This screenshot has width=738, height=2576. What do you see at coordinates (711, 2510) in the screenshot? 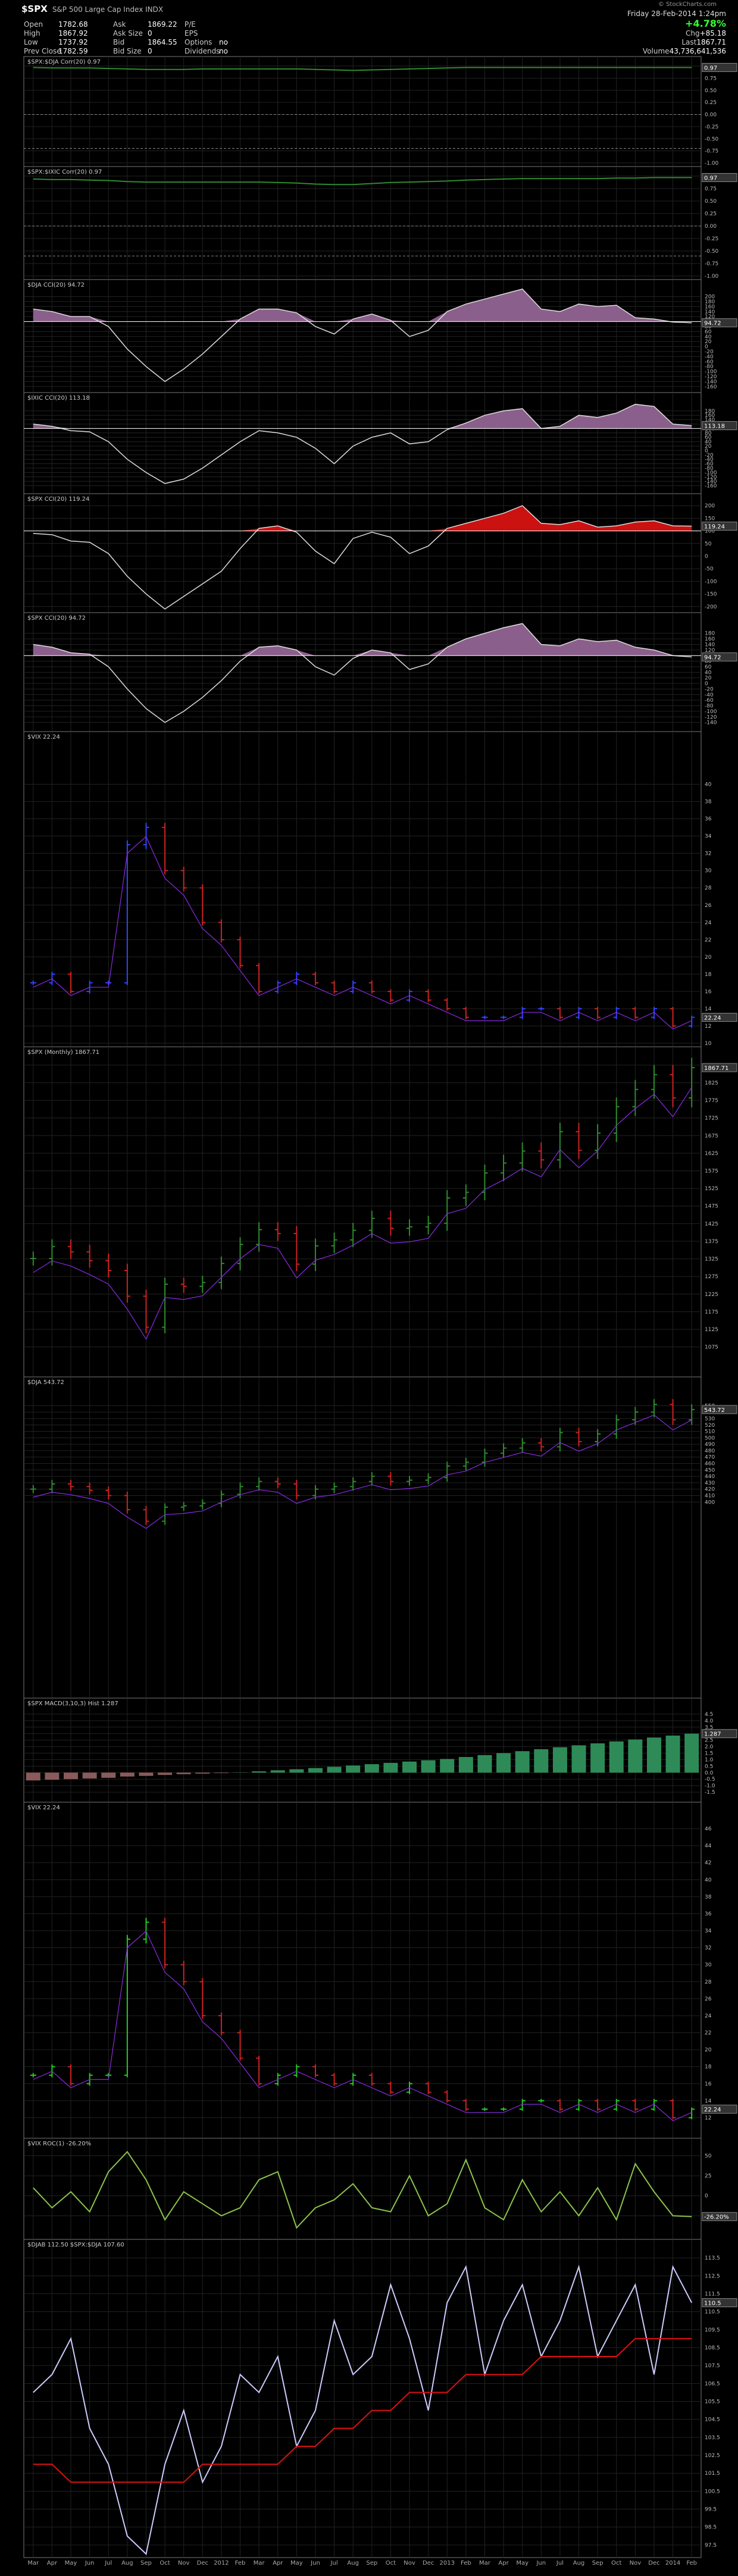
I see `y-tick-label: 99.5` at bounding box center [711, 2510].